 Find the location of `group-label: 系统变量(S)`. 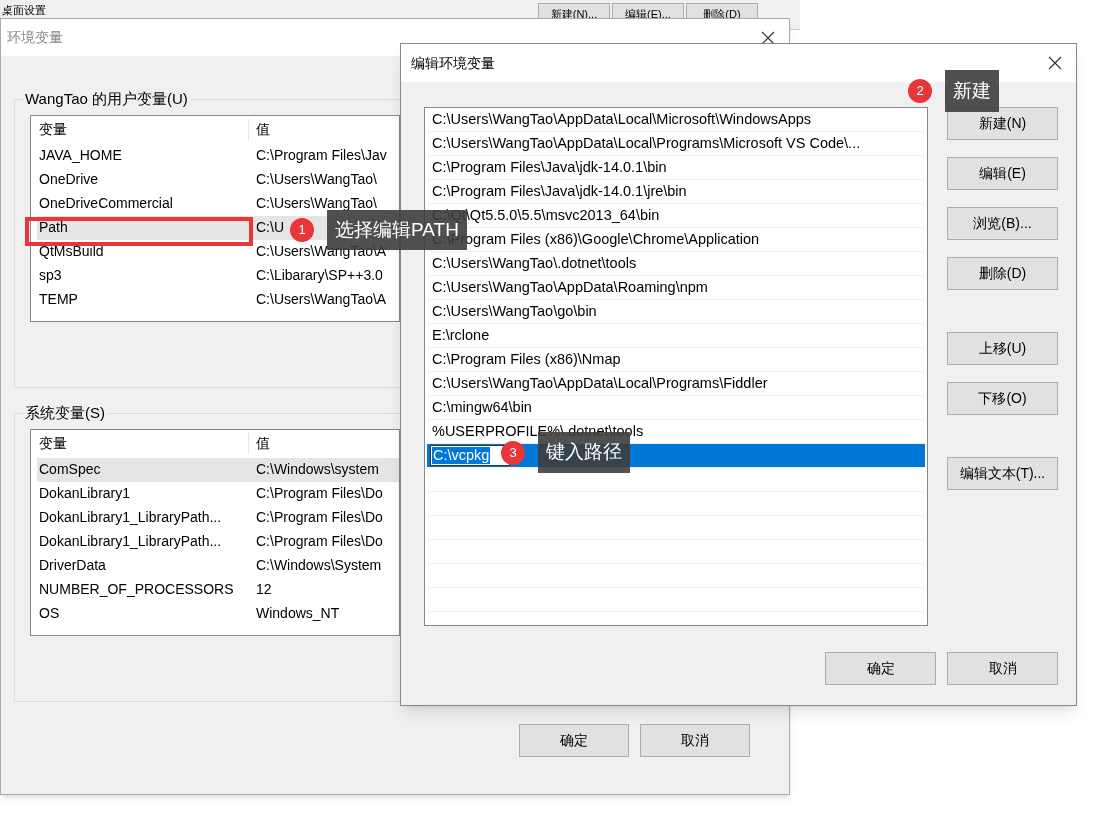

group-label: 系统变量(S) is located at coordinates (65, 413).